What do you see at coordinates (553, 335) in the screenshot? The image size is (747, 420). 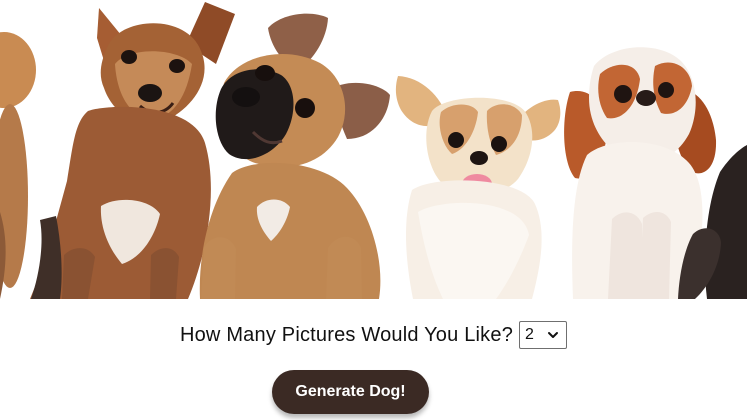 I see `chevron-down-icon` at bounding box center [553, 335].